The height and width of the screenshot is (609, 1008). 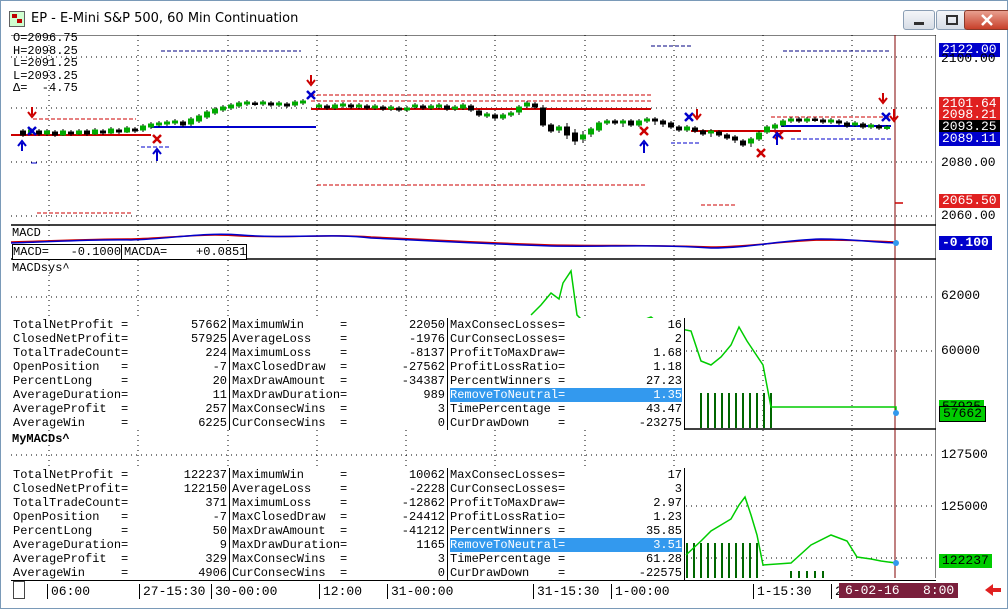 What do you see at coordinates (508, 339) in the screenshot?
I see `stats-label: CurConsecLosses=` at bounding box center [508, 339].